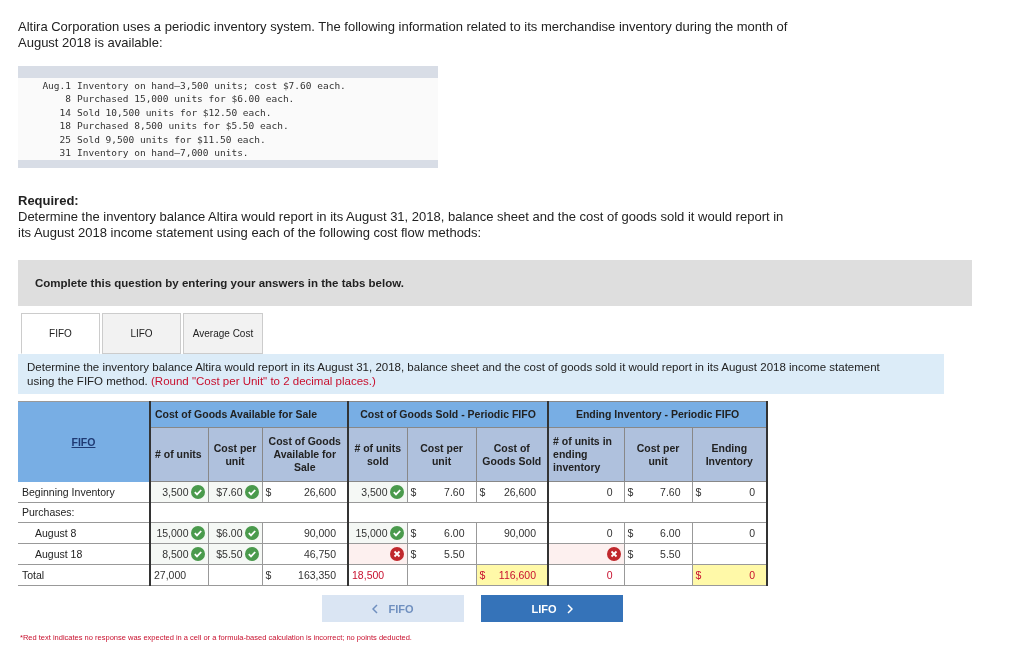  What do you see at coordinates (175, 554) in the screenshot?
I see `cell-value: 8,500` at bounding box center [175, 554].